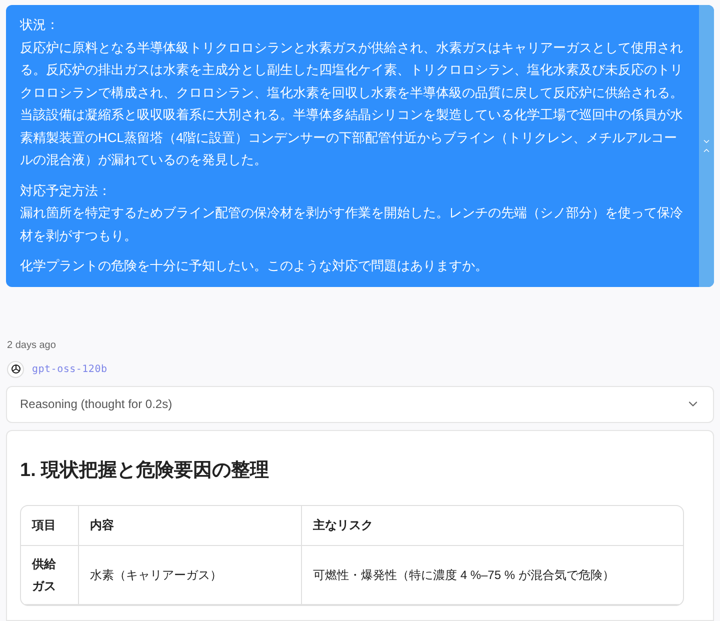 The image size is (720, 621). What do you see at coordinates (360, 404) in the screenshot?
I see `reasoning-toggle: Reasoning (thought for 0.2s)` at bounding box center [360, 404].